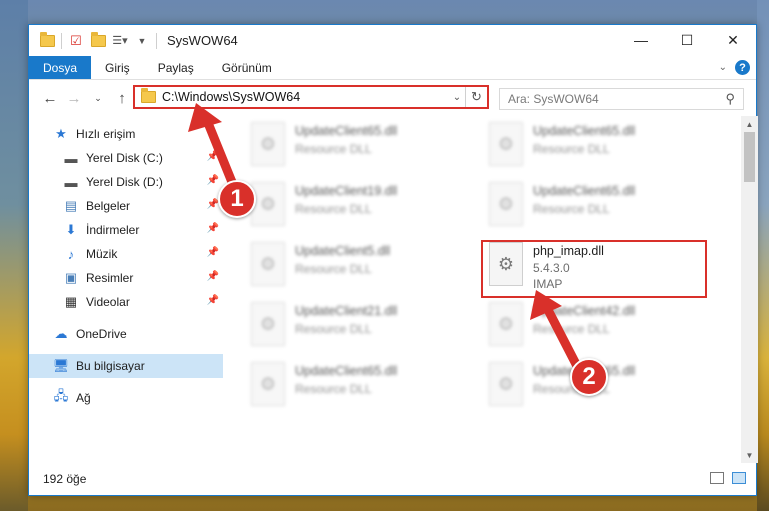 This screenshot has height=511, width=769. What do you see at coordinates (126, 134) in the screenshot?
I see `sidebar-item-quick-access: ★ Hızlı erişim` at bounding box center [126, 134].